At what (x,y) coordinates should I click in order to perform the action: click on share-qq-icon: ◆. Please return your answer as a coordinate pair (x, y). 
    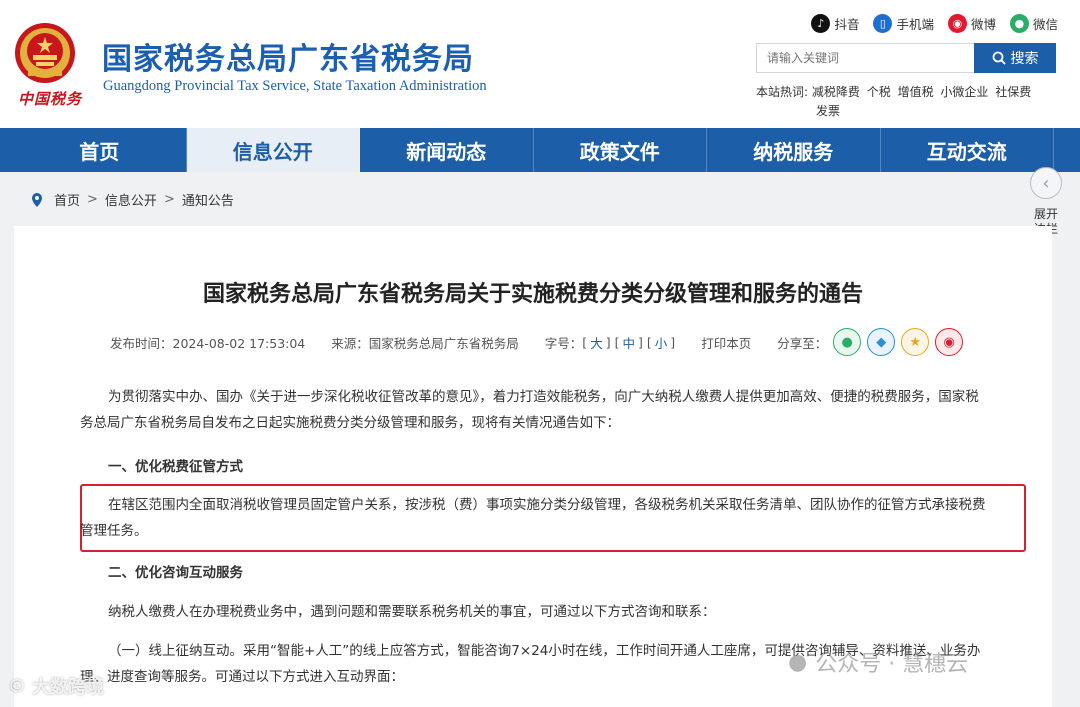
    Looking at the image, I should click on (881, 342).